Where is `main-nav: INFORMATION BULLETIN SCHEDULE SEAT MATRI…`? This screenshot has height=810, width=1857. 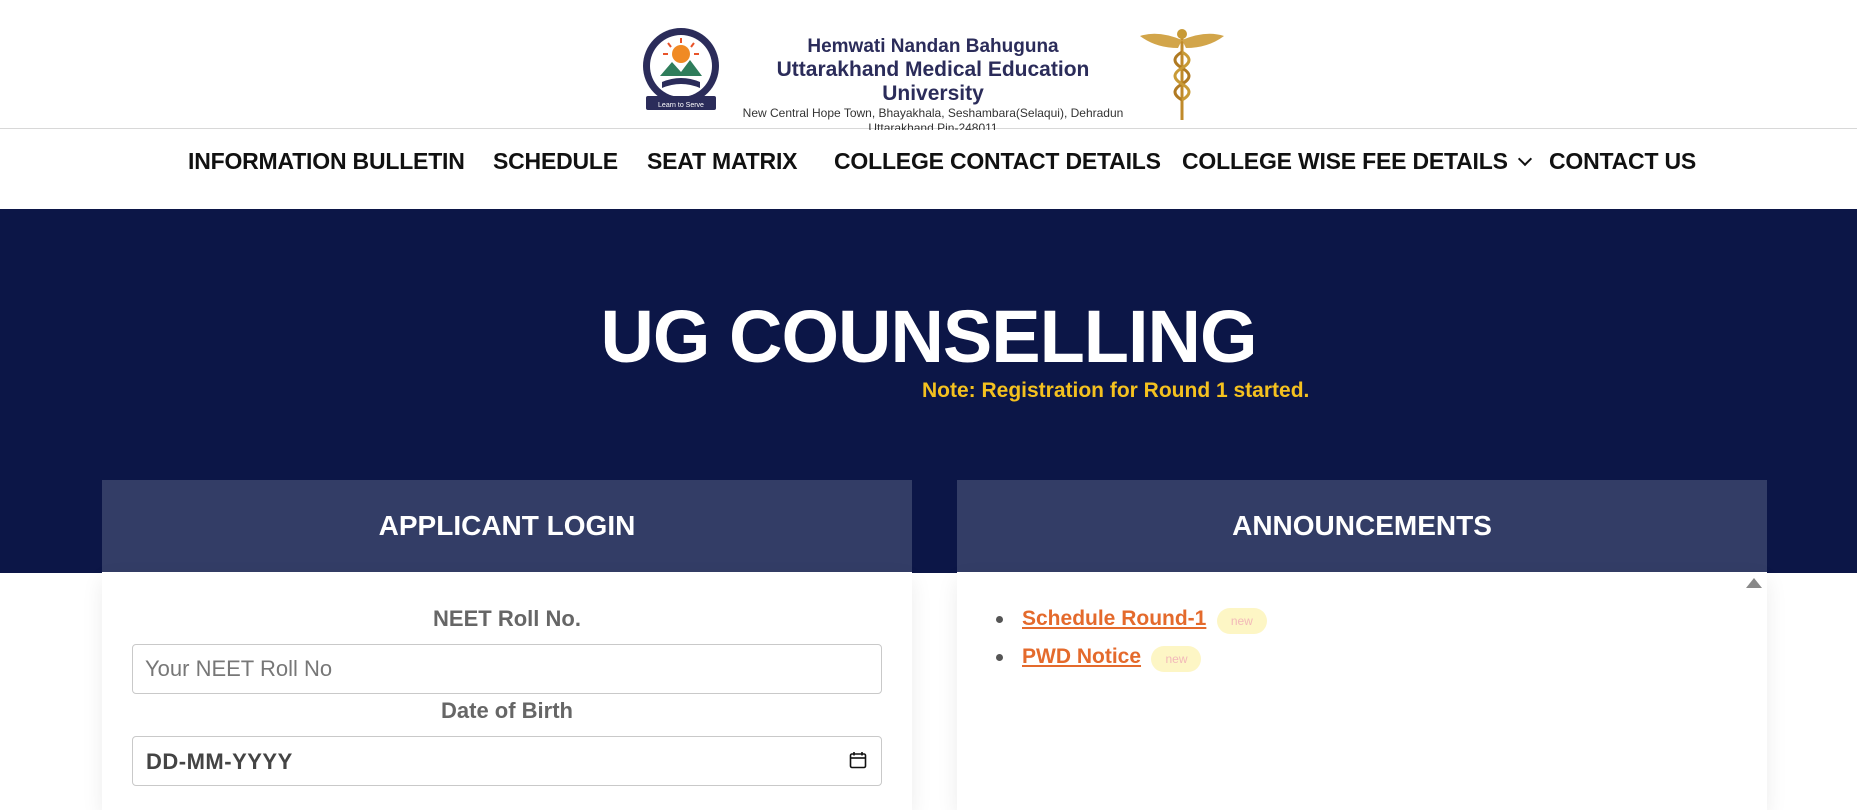
main-nav: INFORMATION BULLETIN SCHEDULE SEAT MATRI… is located at coordinates (928, 169).